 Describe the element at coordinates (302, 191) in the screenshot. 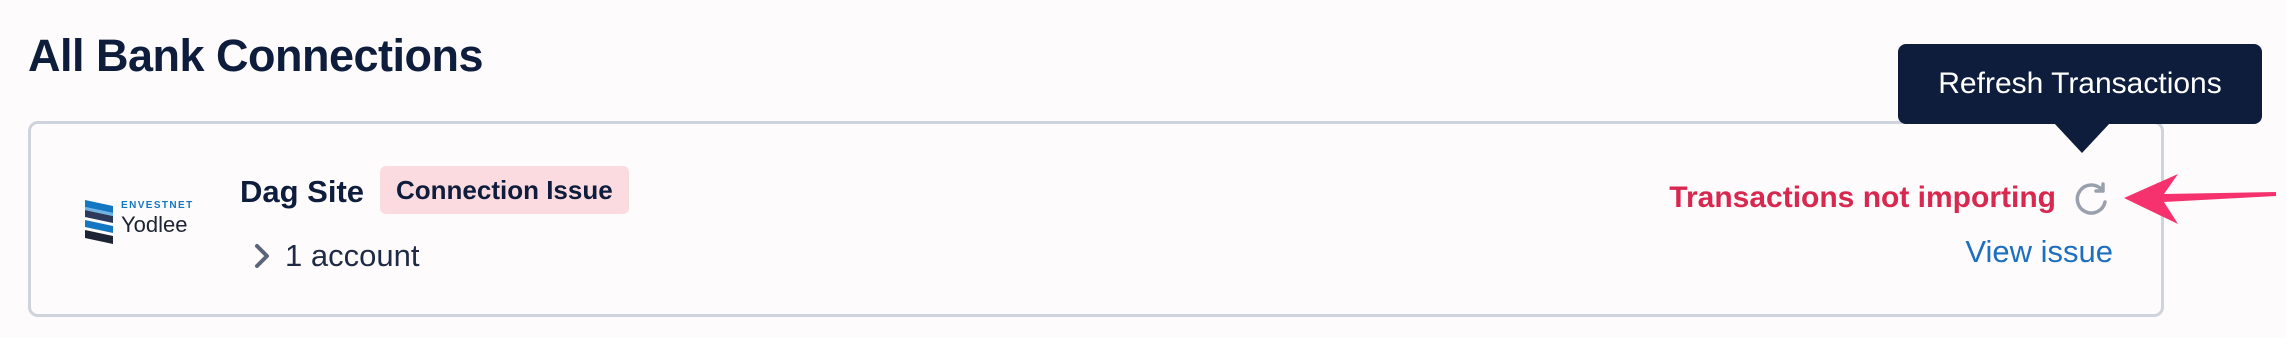

I see `connection-site-name: Dag Site` at that location.